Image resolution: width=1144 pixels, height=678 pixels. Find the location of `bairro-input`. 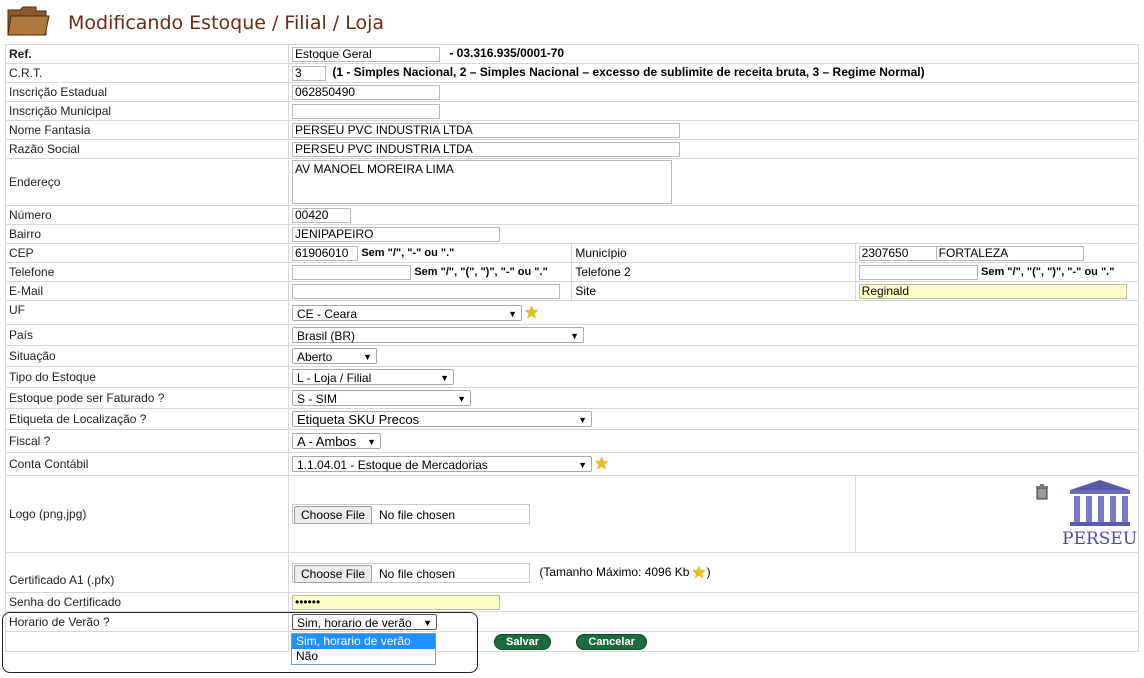

bairro-input is located at coordinates (396, 234).